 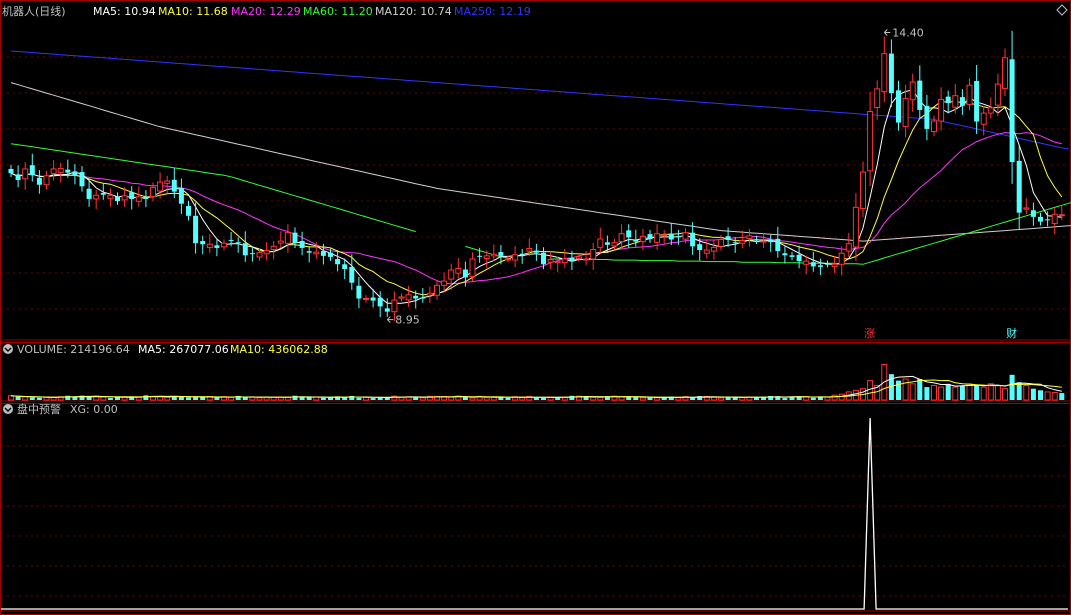 What do you see at coordinates (8, 409) in the screenshot?
I see `alert-collapse-icon` at bounding box center [8, 409].